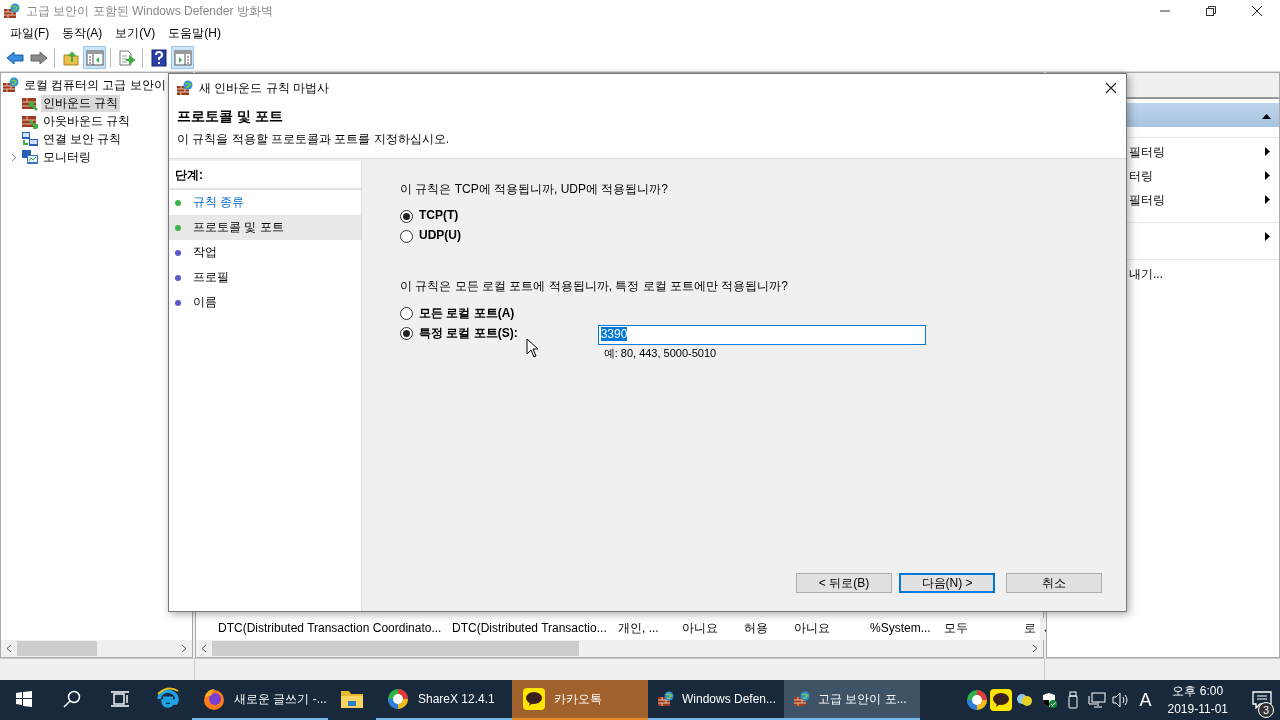  I want to click on window-title: 고급 보안이 포함된 Windows Defender 방화벽, so click(149, 11).